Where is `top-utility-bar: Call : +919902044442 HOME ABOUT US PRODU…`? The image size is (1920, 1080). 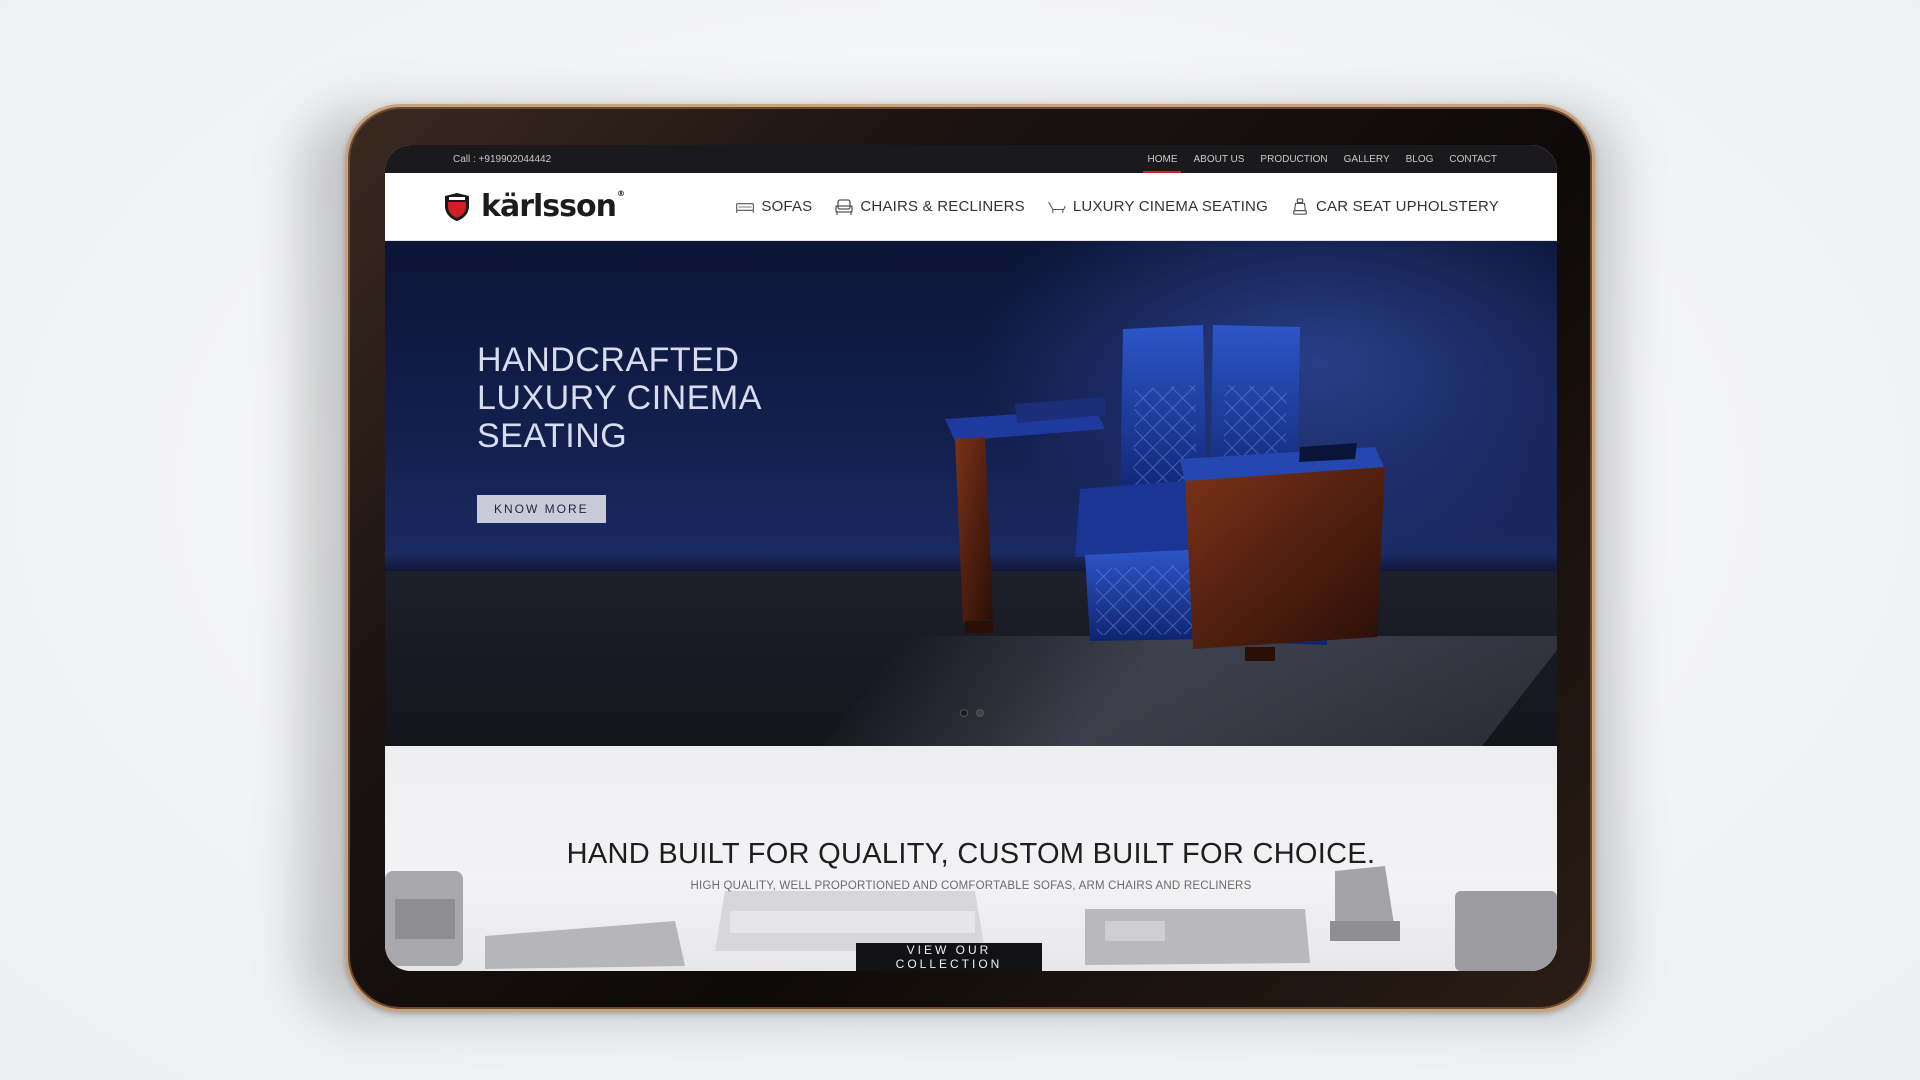 top-utility-bar: Call : +919902044442 HOME ABOUT US PRODU… is located at coordinates (971, 159).